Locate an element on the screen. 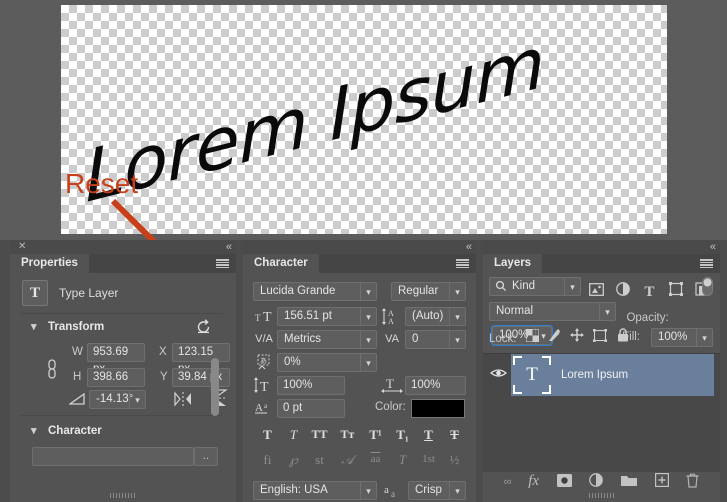 Image resolution: width=727 pixels, height=502 pixels. superscript-button: T¹ is located at coordinates (375, 434).